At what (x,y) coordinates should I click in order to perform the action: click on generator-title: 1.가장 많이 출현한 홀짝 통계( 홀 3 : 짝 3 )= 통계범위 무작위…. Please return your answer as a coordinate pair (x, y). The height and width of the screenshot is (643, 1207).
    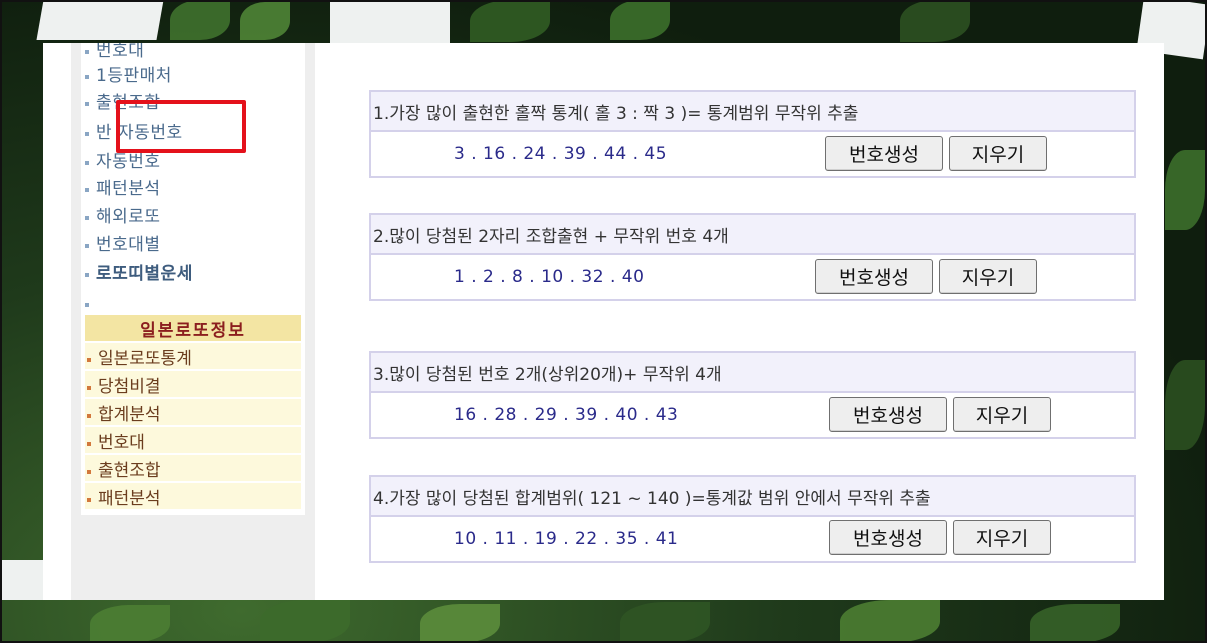
    Looking at the image, I should click on (752, 112).